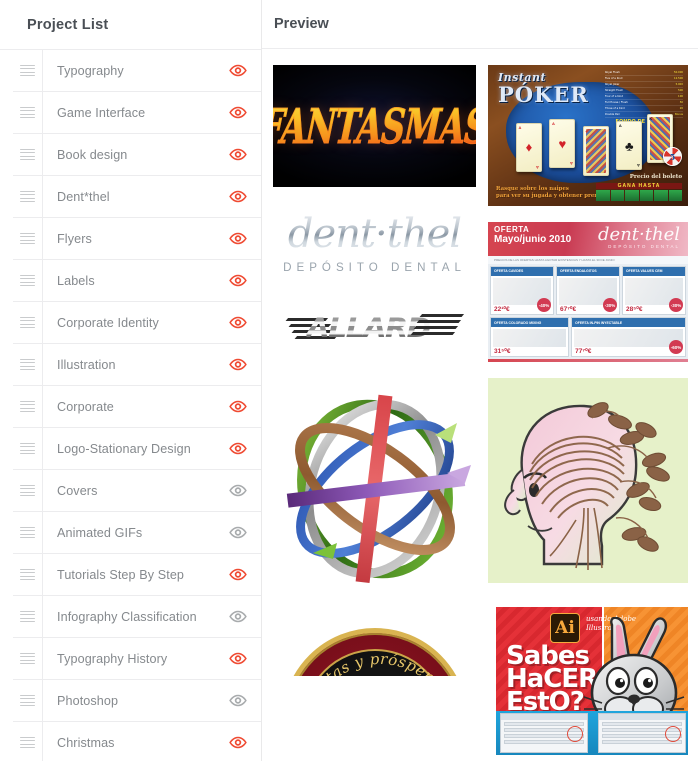 Image resolution: width=698 pixels, height=761 pixels. Describe the element at coordinates (575, 734) in the screenshot. I see `highlight-ring-icon` at that location.